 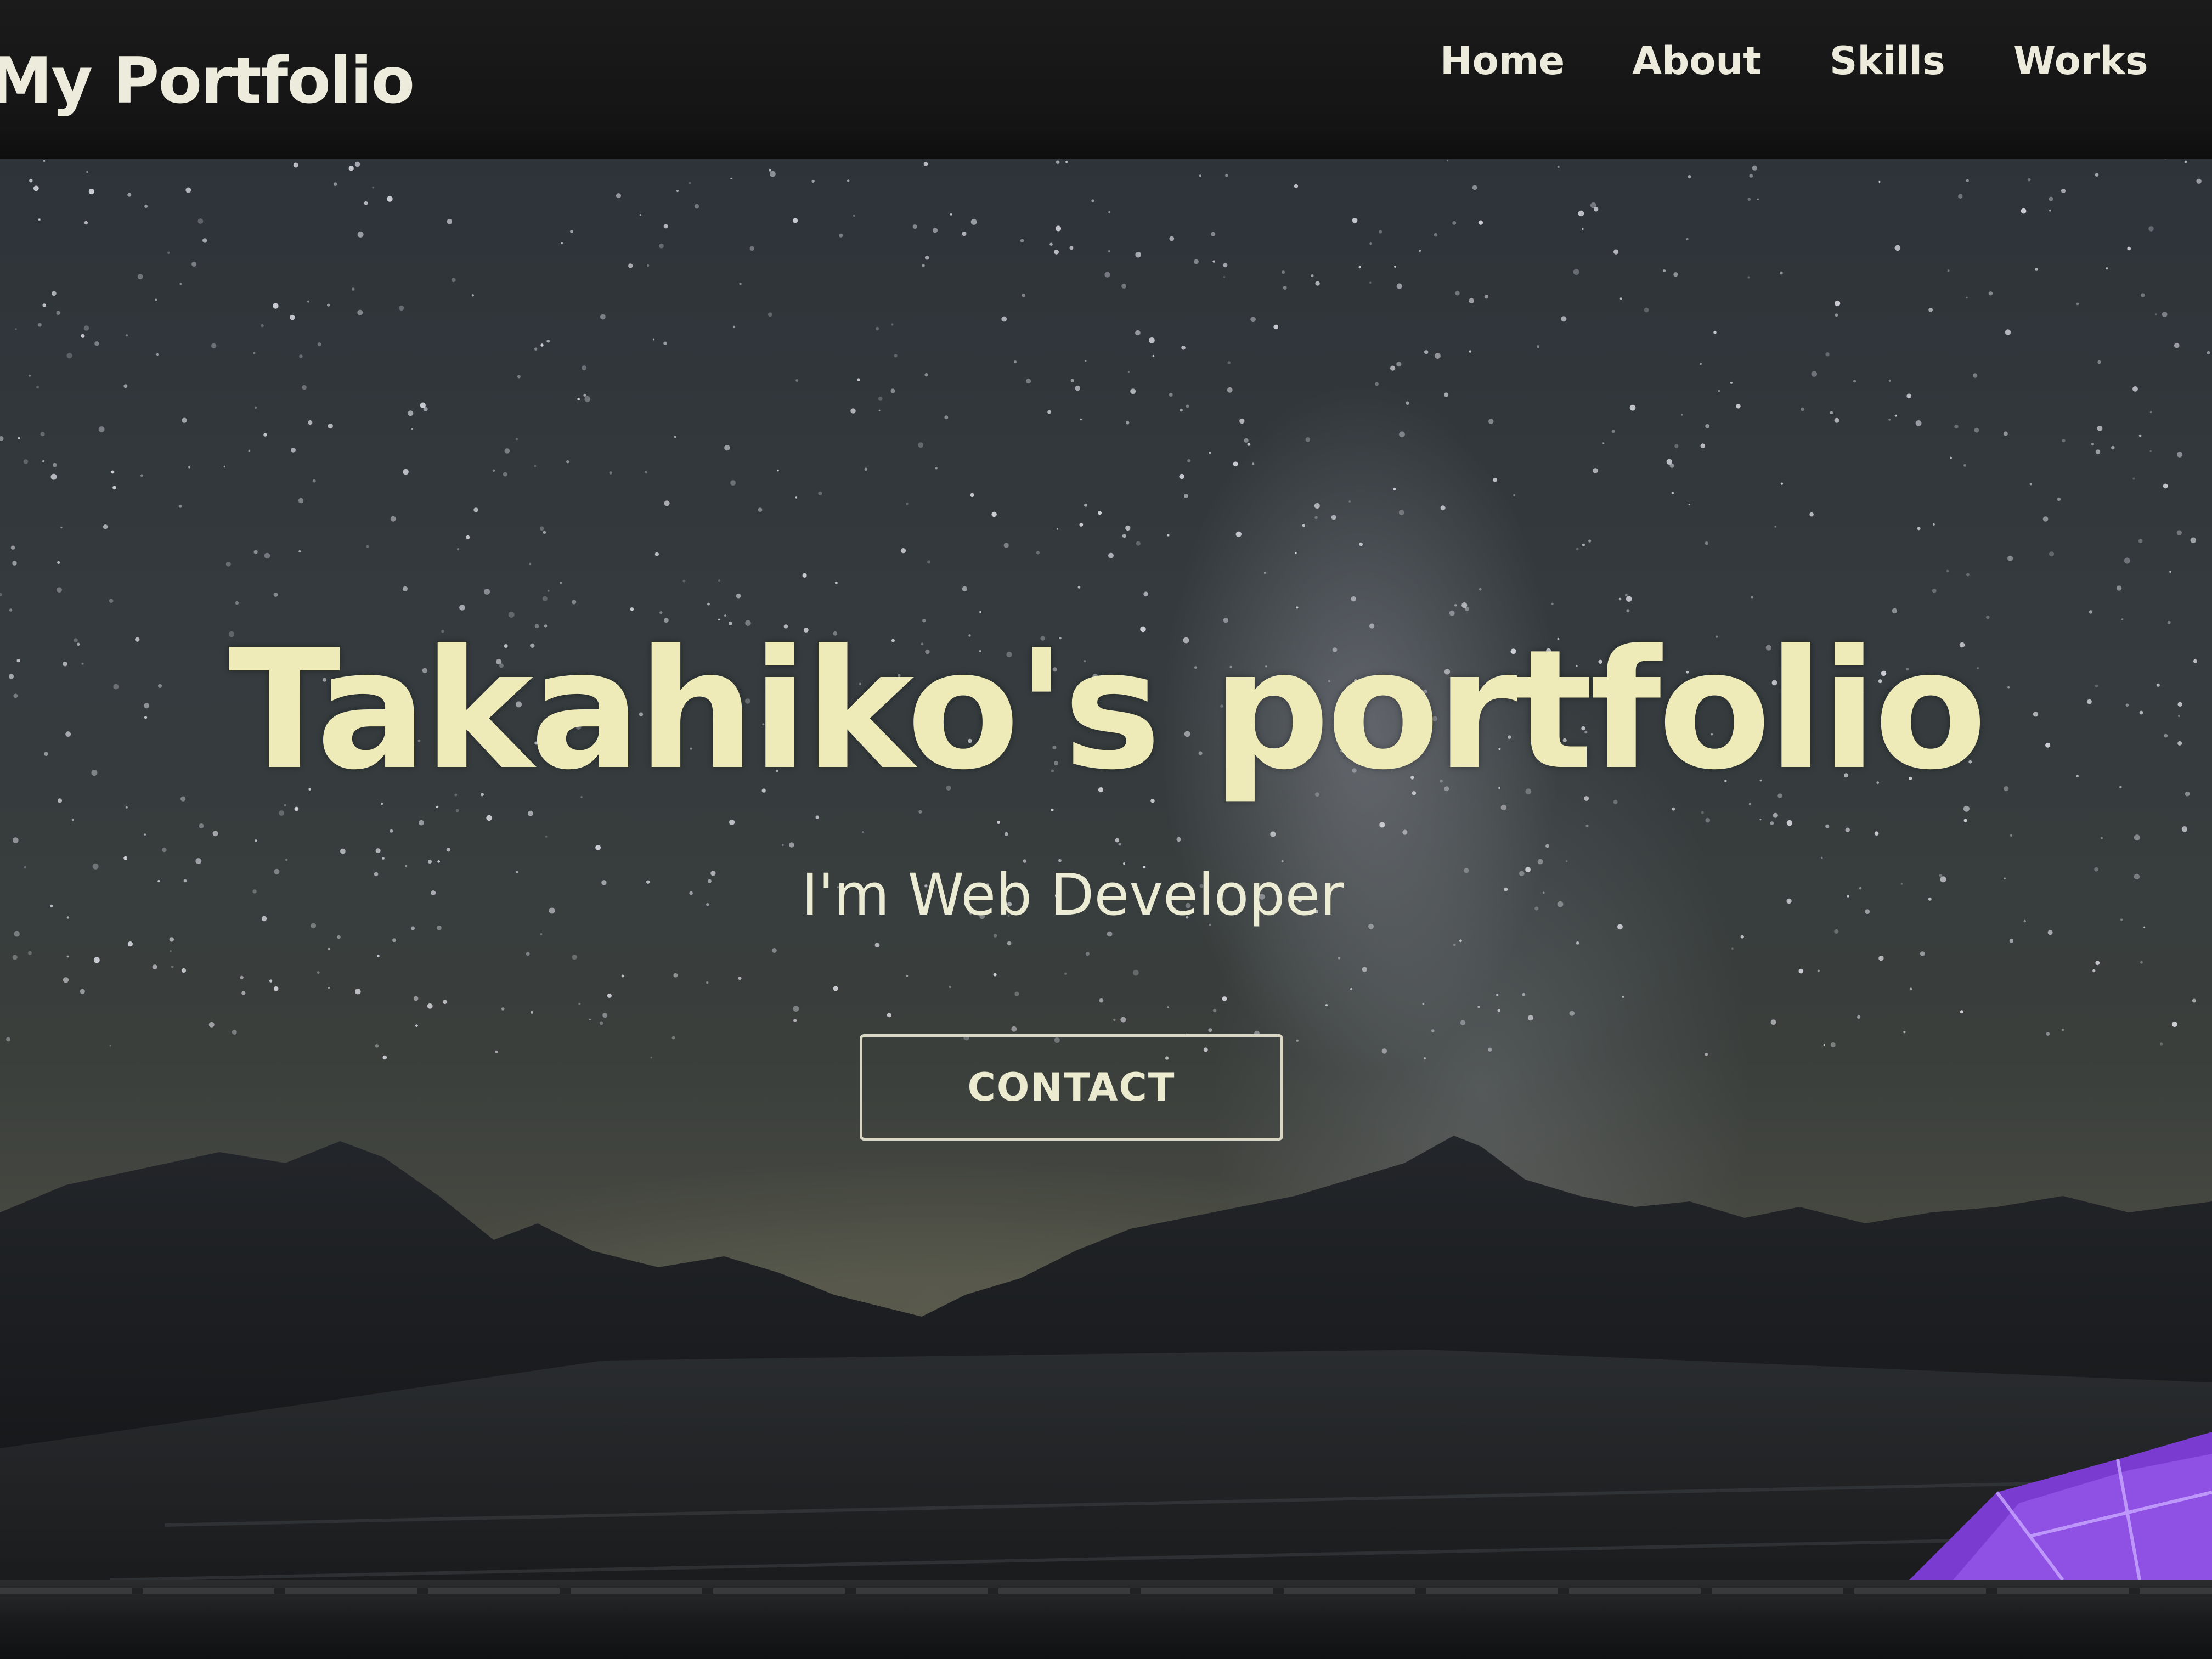 What do you see at coordinates (1072, 895) in the screenshot?
I see `hero-subtitle: I'm Web Developer` at bounding box center [1072, 895].